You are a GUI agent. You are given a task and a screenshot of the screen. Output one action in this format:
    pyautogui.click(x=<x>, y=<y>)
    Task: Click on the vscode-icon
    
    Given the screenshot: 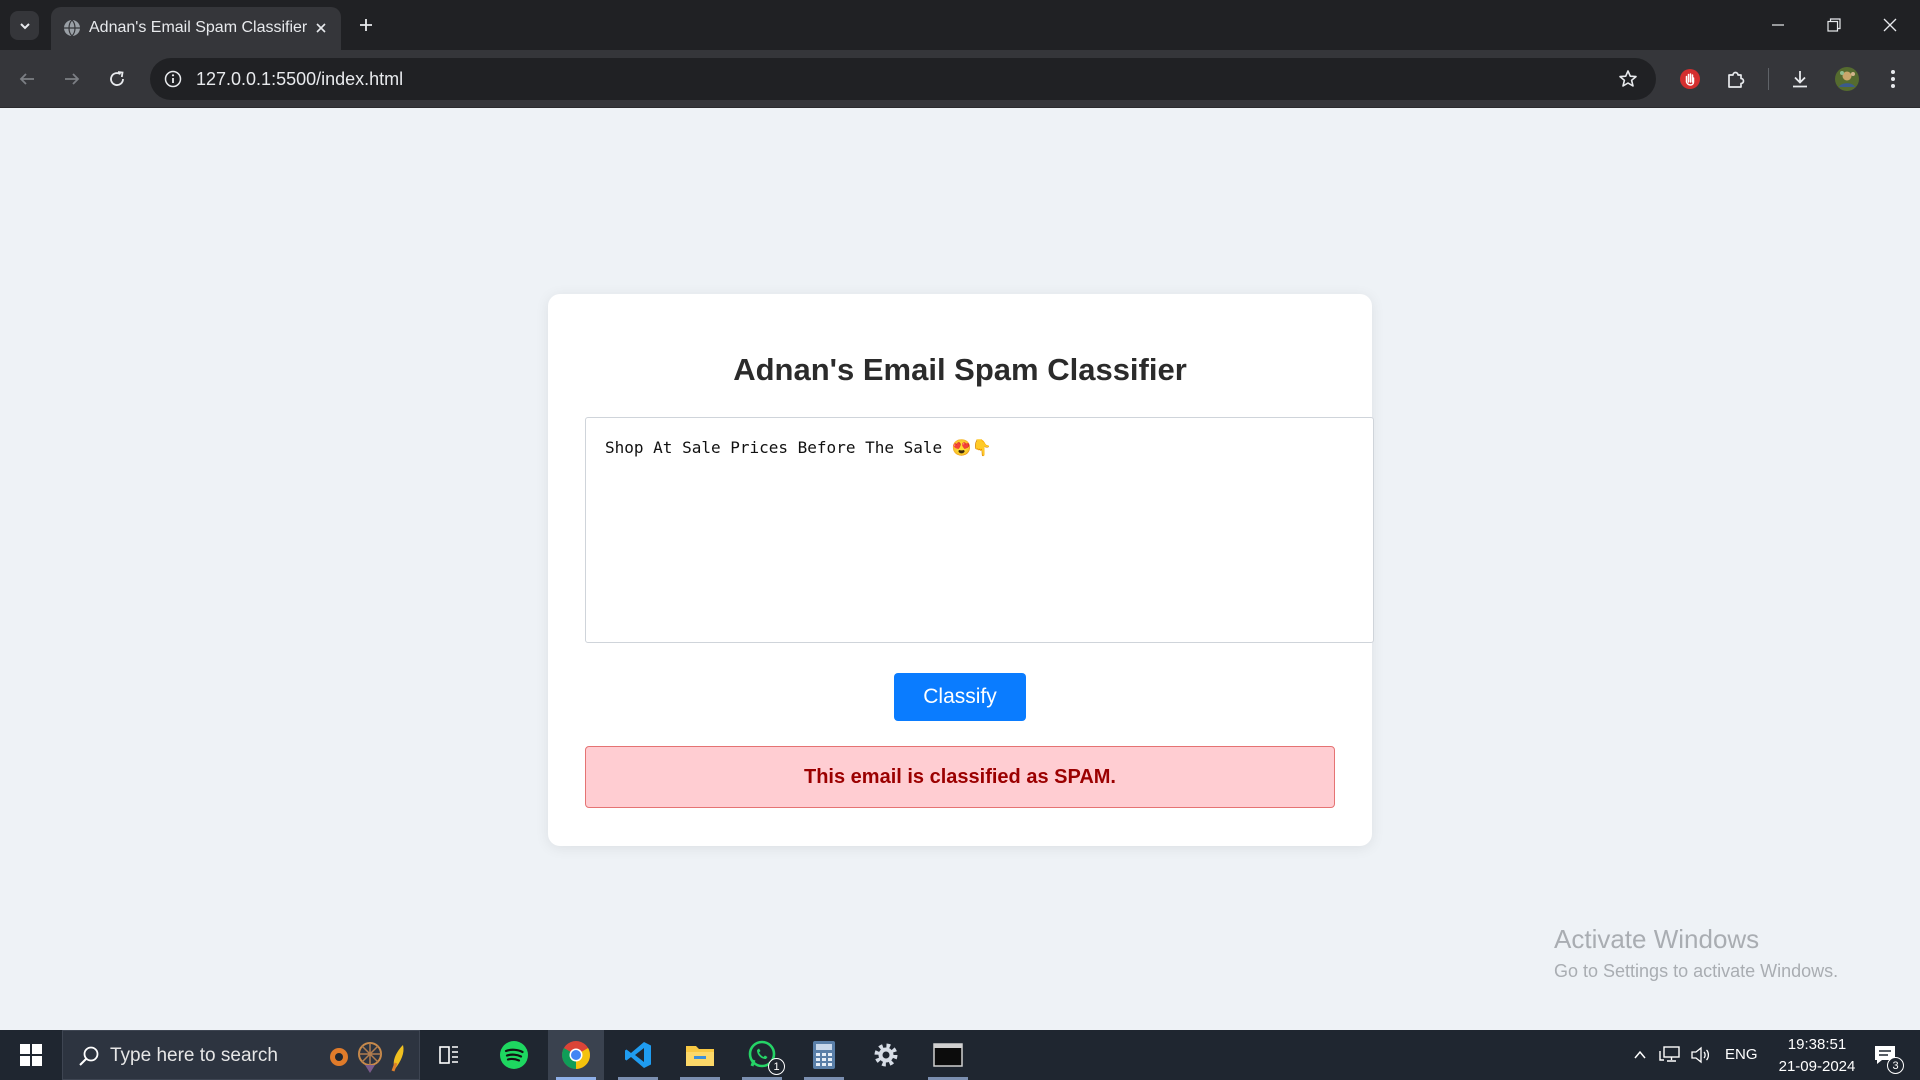 What is the action you would take?
    pyautogui.click(x=638, y=1055)
    